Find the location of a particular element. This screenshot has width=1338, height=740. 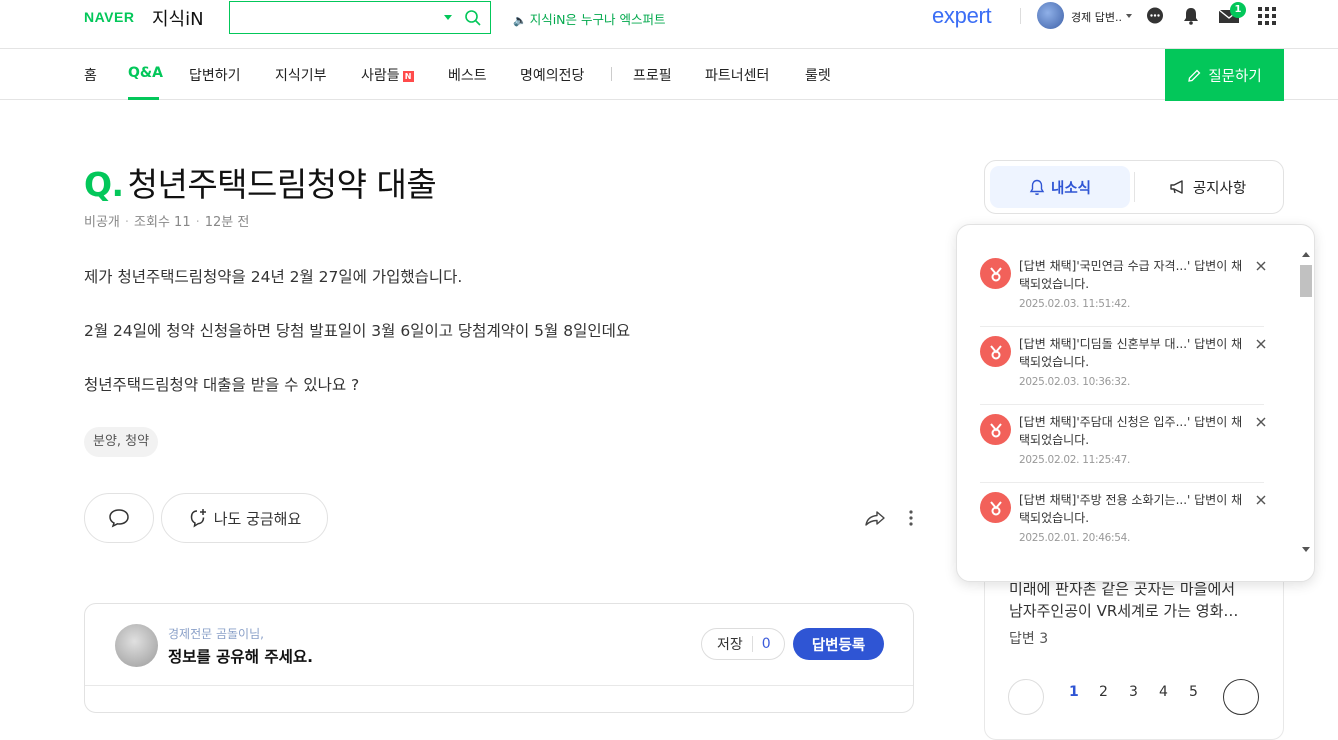

save-draft-button: 저장 0 is located at coordinates (743, 644).